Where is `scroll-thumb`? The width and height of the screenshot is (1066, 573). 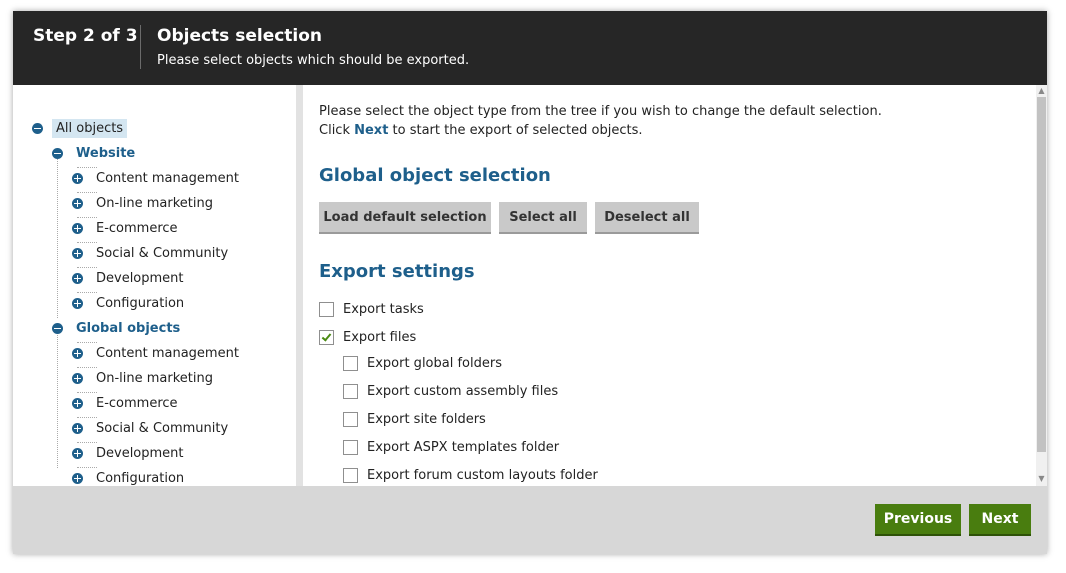 scroll-thumb is located at coordinates (1041, 274).